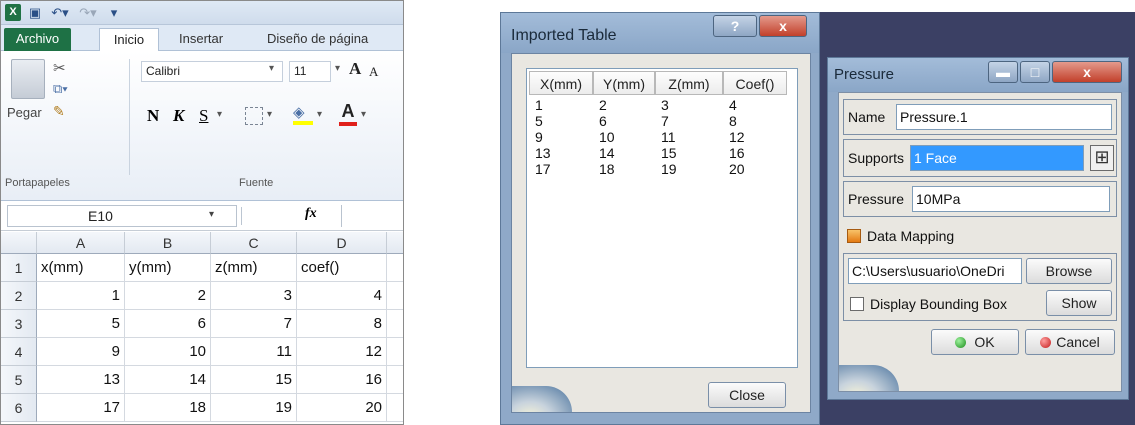 The image size is (1135, 425). I want to click on pressure-field: 10MPa, so click(1011, 199).